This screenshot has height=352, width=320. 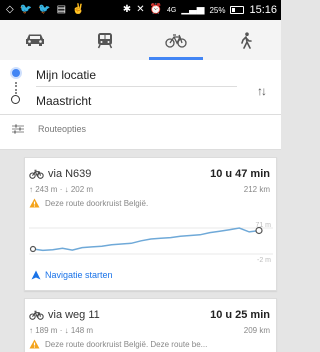 I want to click on start-navigation-button: Navigatie starten, so click(x=72, y=275).